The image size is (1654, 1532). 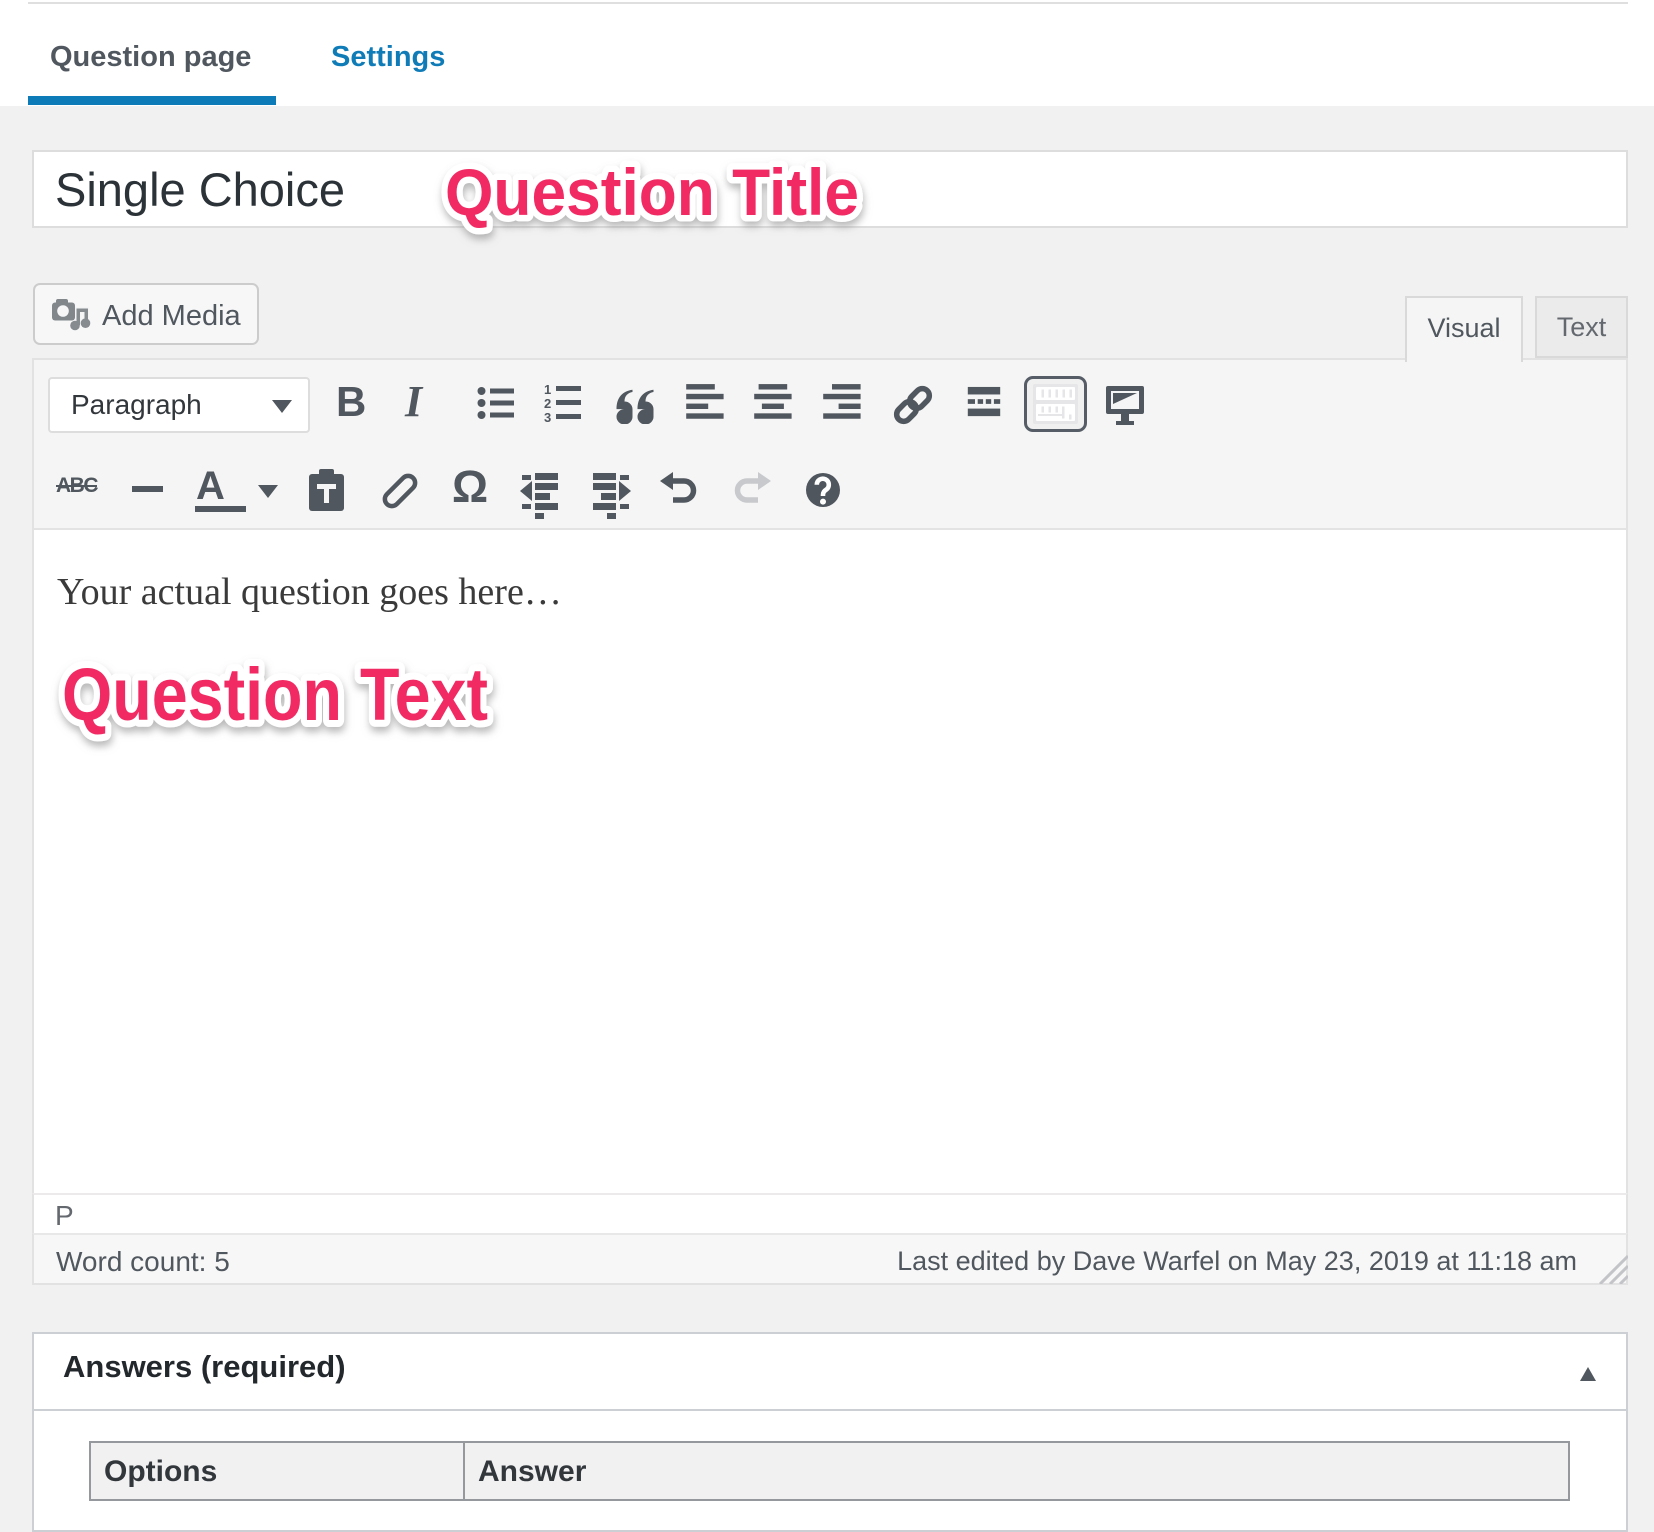 What do you see at coordinates (547, 389) in the screenshot?
I see `svg-text: 1` at bounding box center [547, 389].